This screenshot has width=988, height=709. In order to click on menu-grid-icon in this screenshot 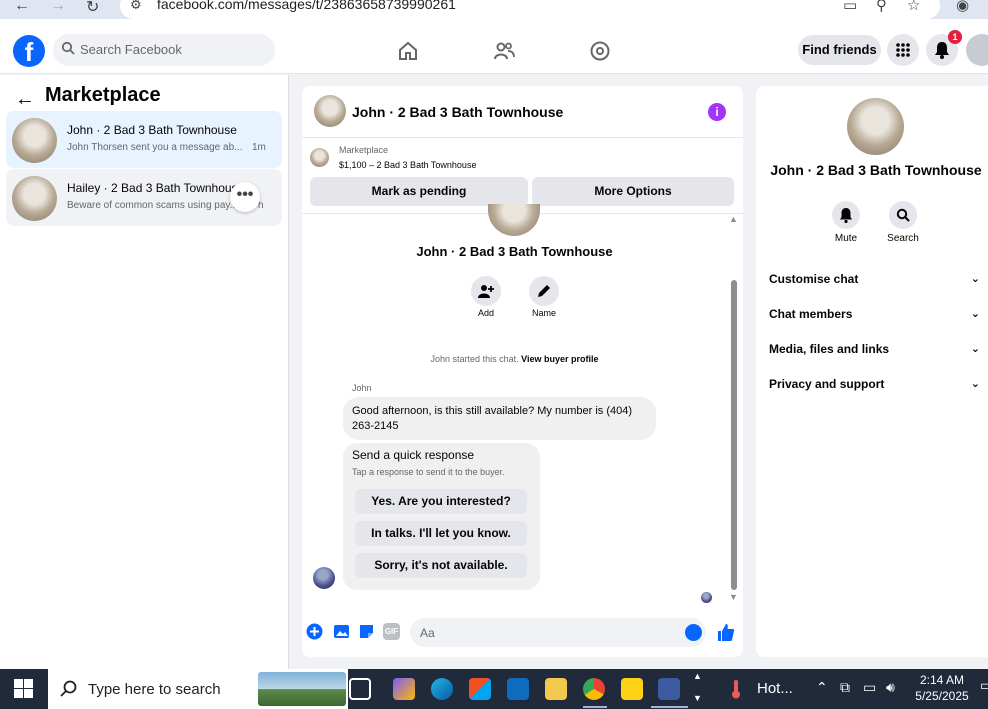, I will do `click(903, 50)`.